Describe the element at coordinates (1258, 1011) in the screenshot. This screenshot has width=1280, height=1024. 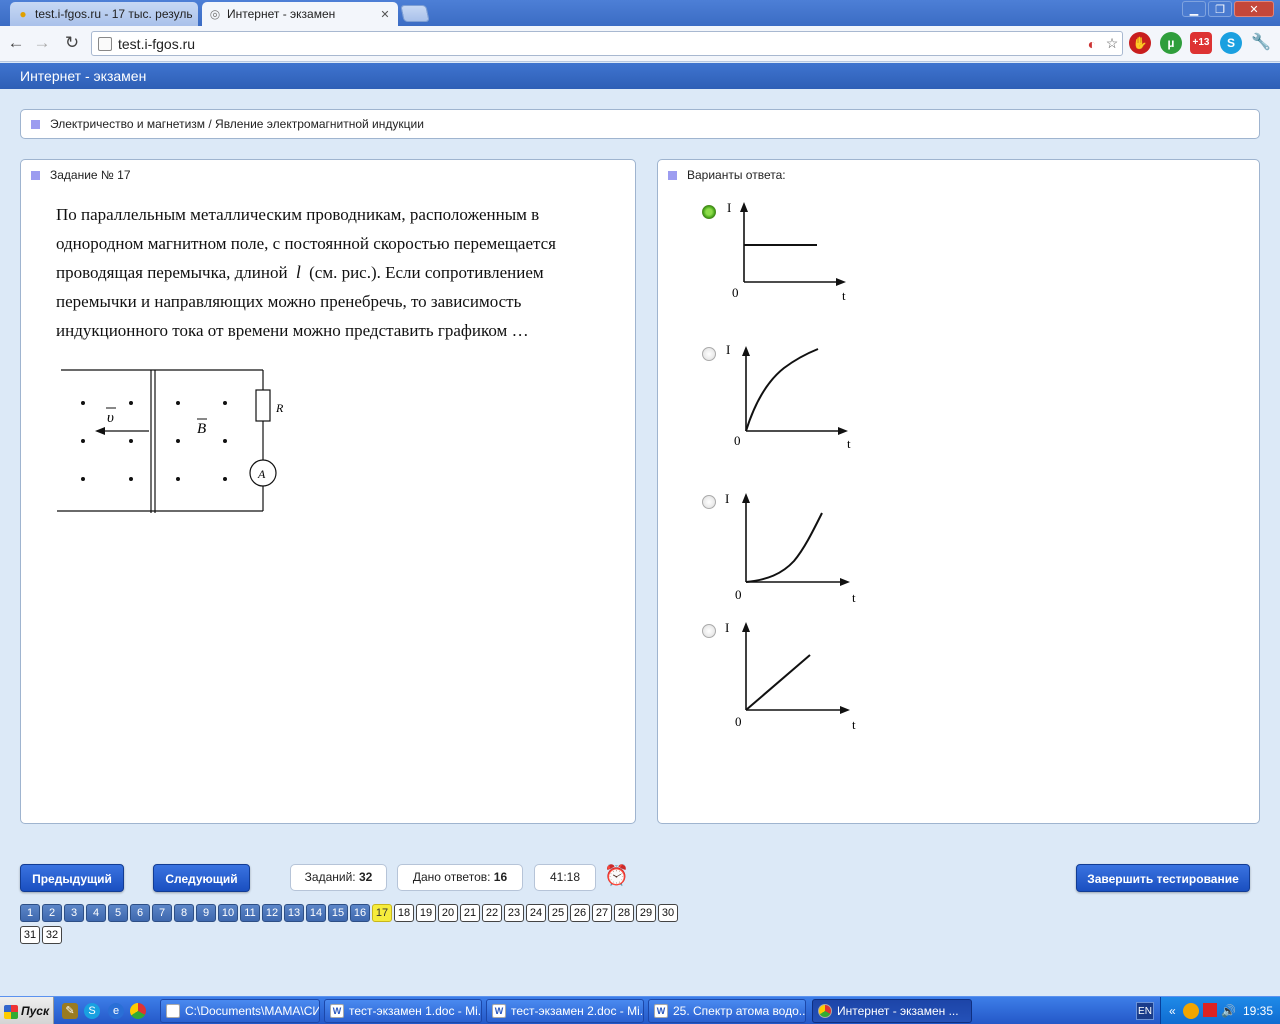
I see `clock: 19:35` at that location.